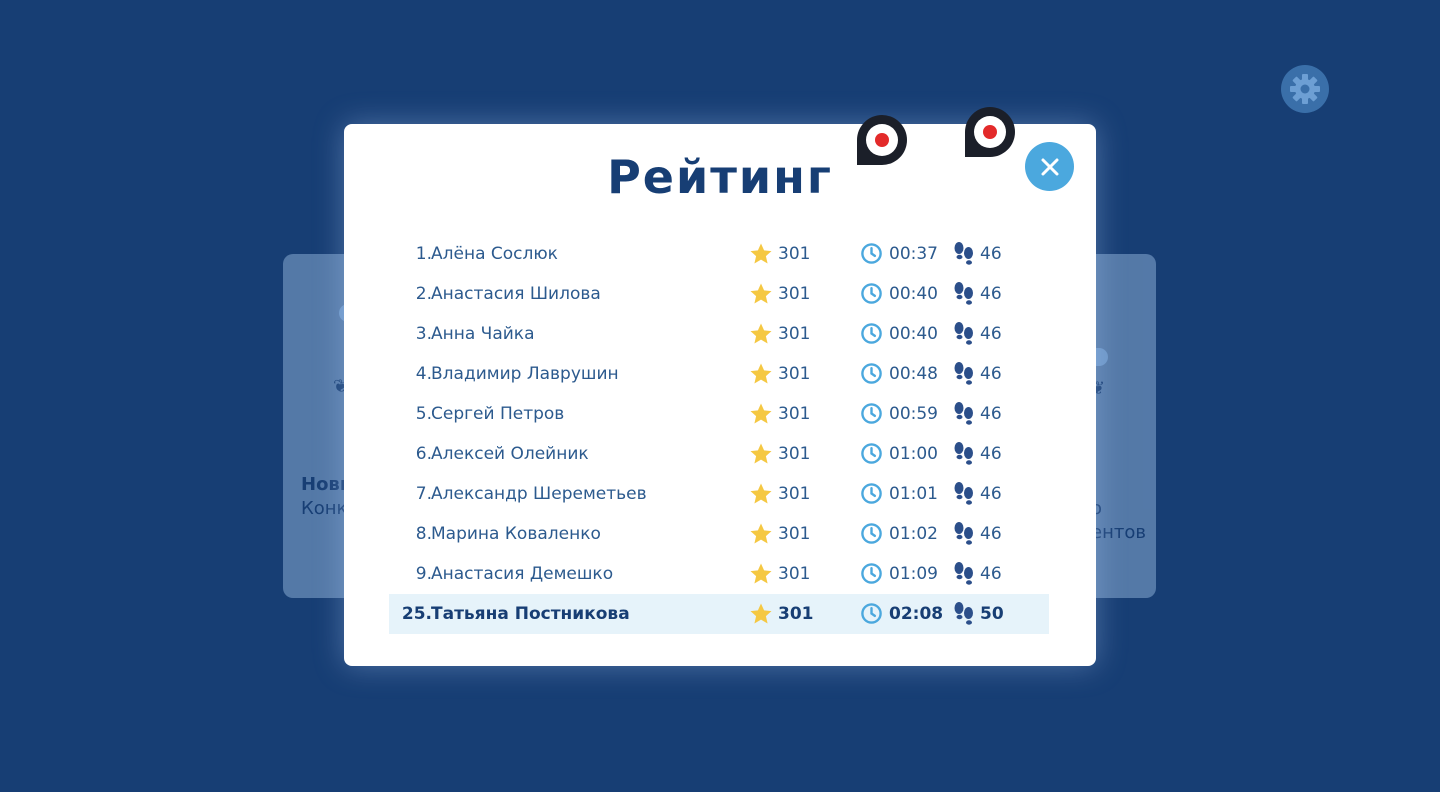 The image size is (1440, 792). What do you see at coordinates (719, 574) in the screenshot?
I see `leaderboard-row: 9. Анастасия Демешко 301 01:09 46` at bounding box center [719, 574].